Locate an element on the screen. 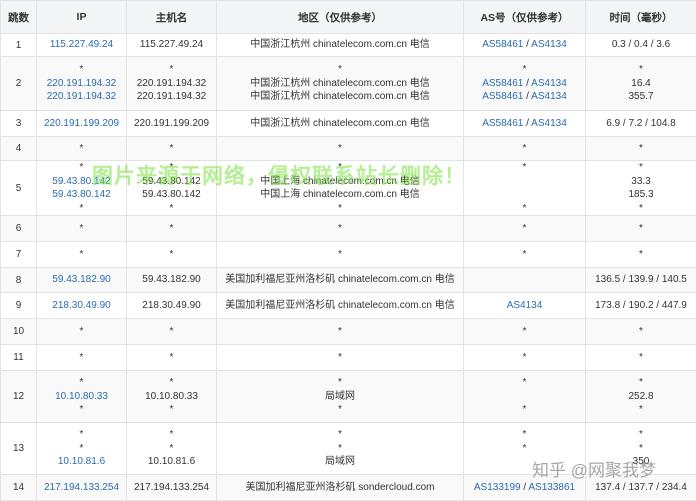  hop-cell: 10 is located at coordinates (19, 332).